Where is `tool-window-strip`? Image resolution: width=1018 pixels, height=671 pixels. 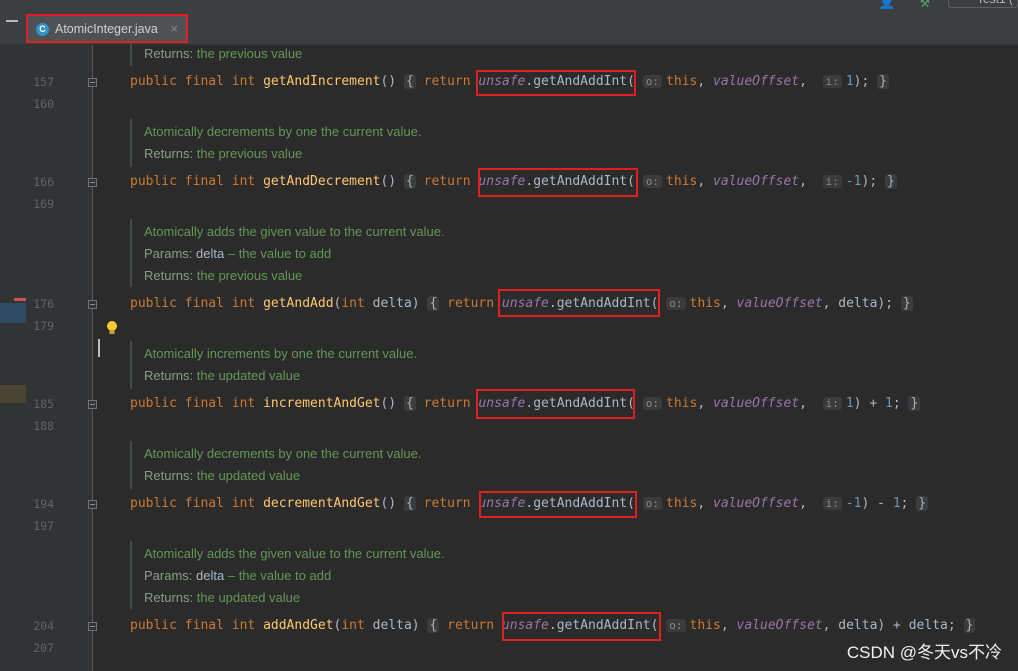
tool-window-strip is located at coordinates (13, 358).